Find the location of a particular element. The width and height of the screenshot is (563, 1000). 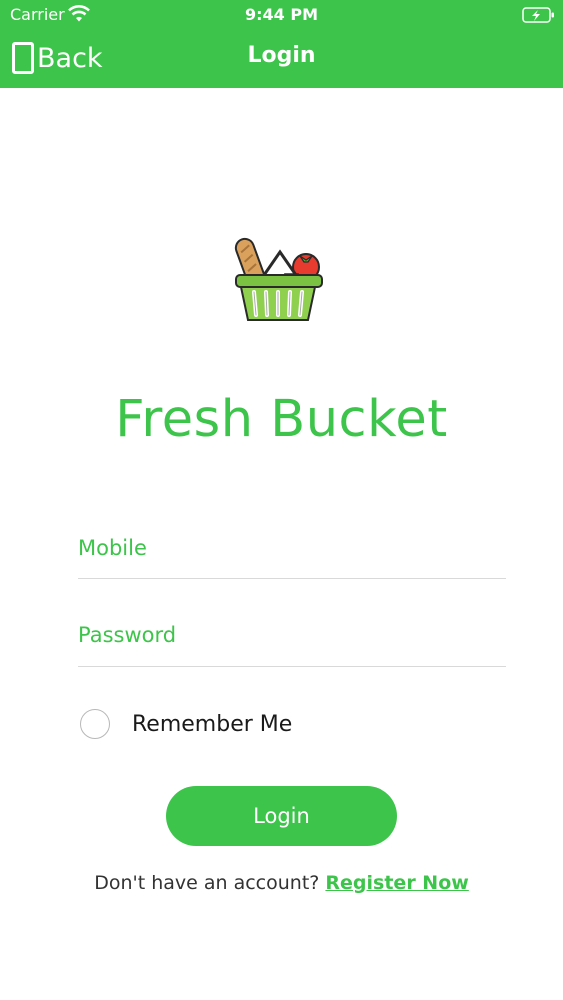

battery-icon is located at coordinates (538, 15).